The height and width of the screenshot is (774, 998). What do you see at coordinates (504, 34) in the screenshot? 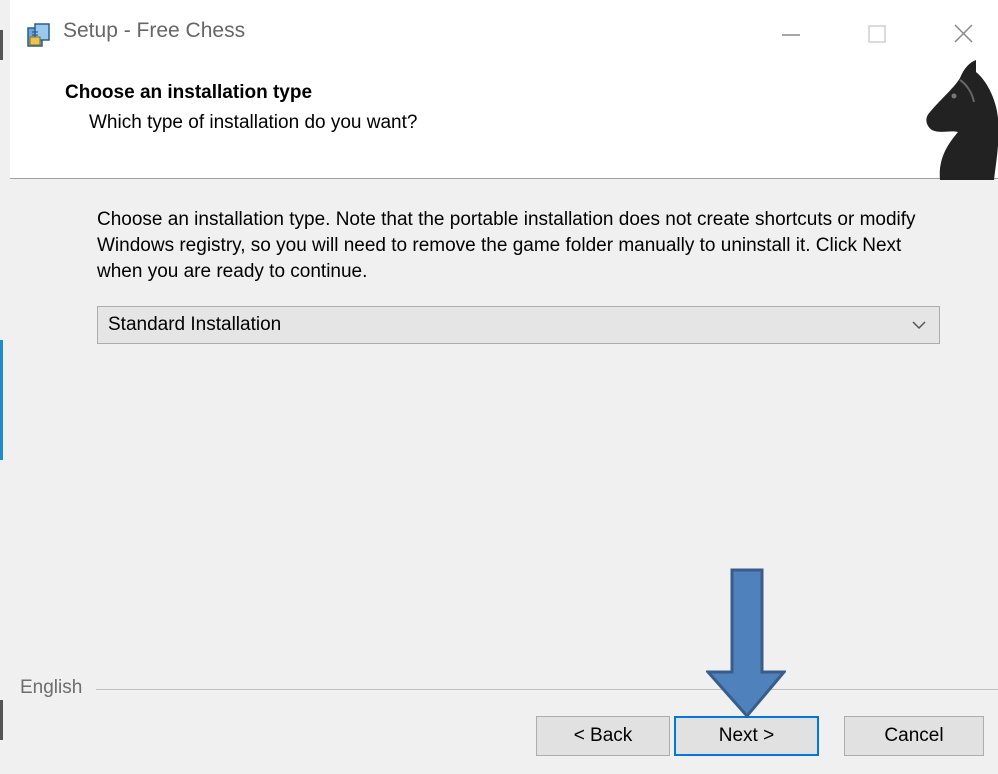
I see `title-bar: Setup - Free Chess` at bounding box center [504, 34].